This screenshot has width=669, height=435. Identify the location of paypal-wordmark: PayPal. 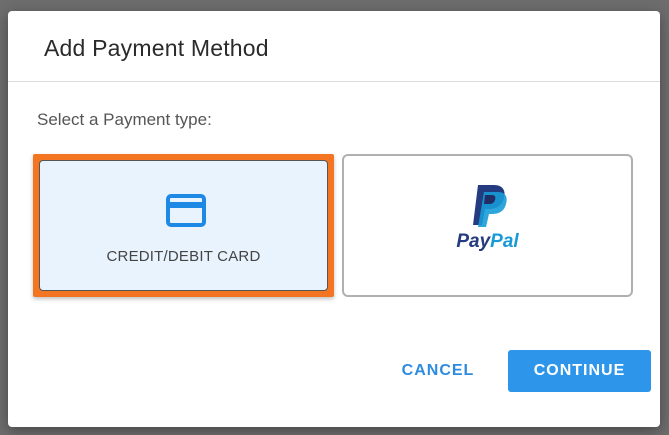
(487, 242).